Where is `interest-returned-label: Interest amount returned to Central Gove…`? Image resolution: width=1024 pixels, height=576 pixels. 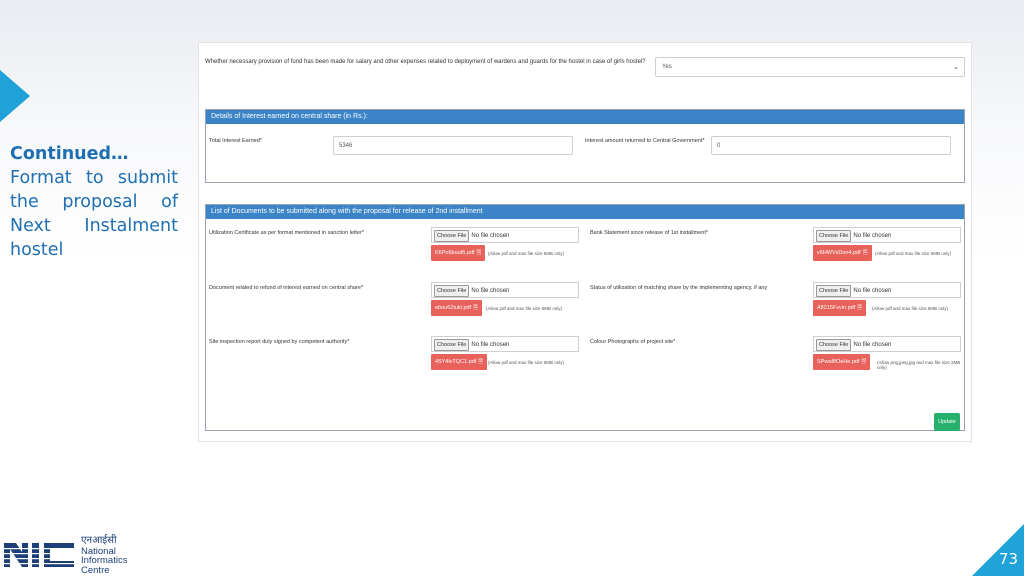 interest-returned-label: Interest amount returned to Central Gove… is located at coordinates (645, 141).